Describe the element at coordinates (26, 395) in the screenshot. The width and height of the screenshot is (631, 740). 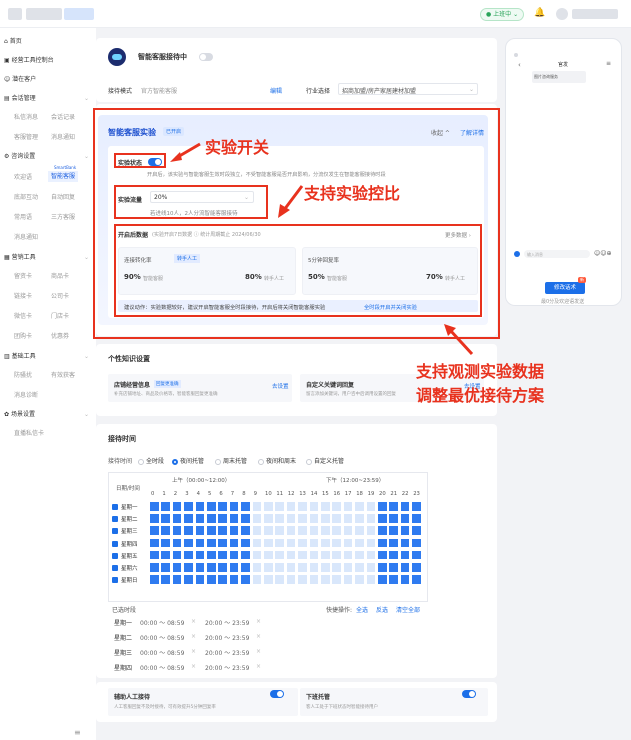
I see `sidebar-item-diagnosis: 消息诊断` at that location.